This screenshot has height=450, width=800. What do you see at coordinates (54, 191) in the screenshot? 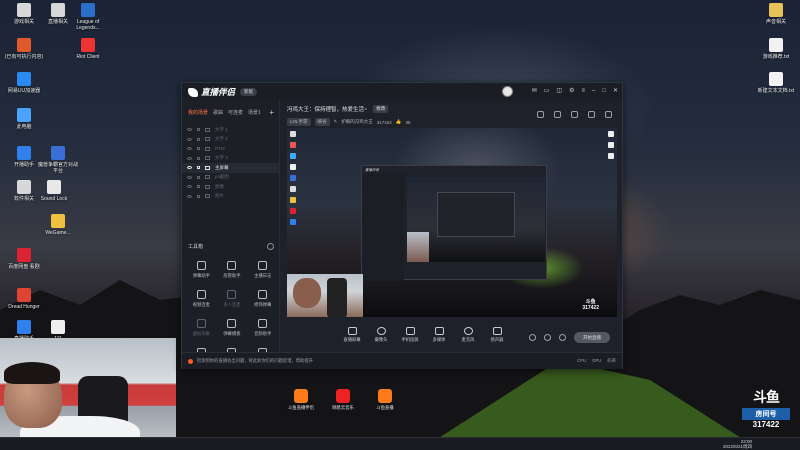
I see `desktop-icon: Sound Lock` at bounding box center [54, 191].